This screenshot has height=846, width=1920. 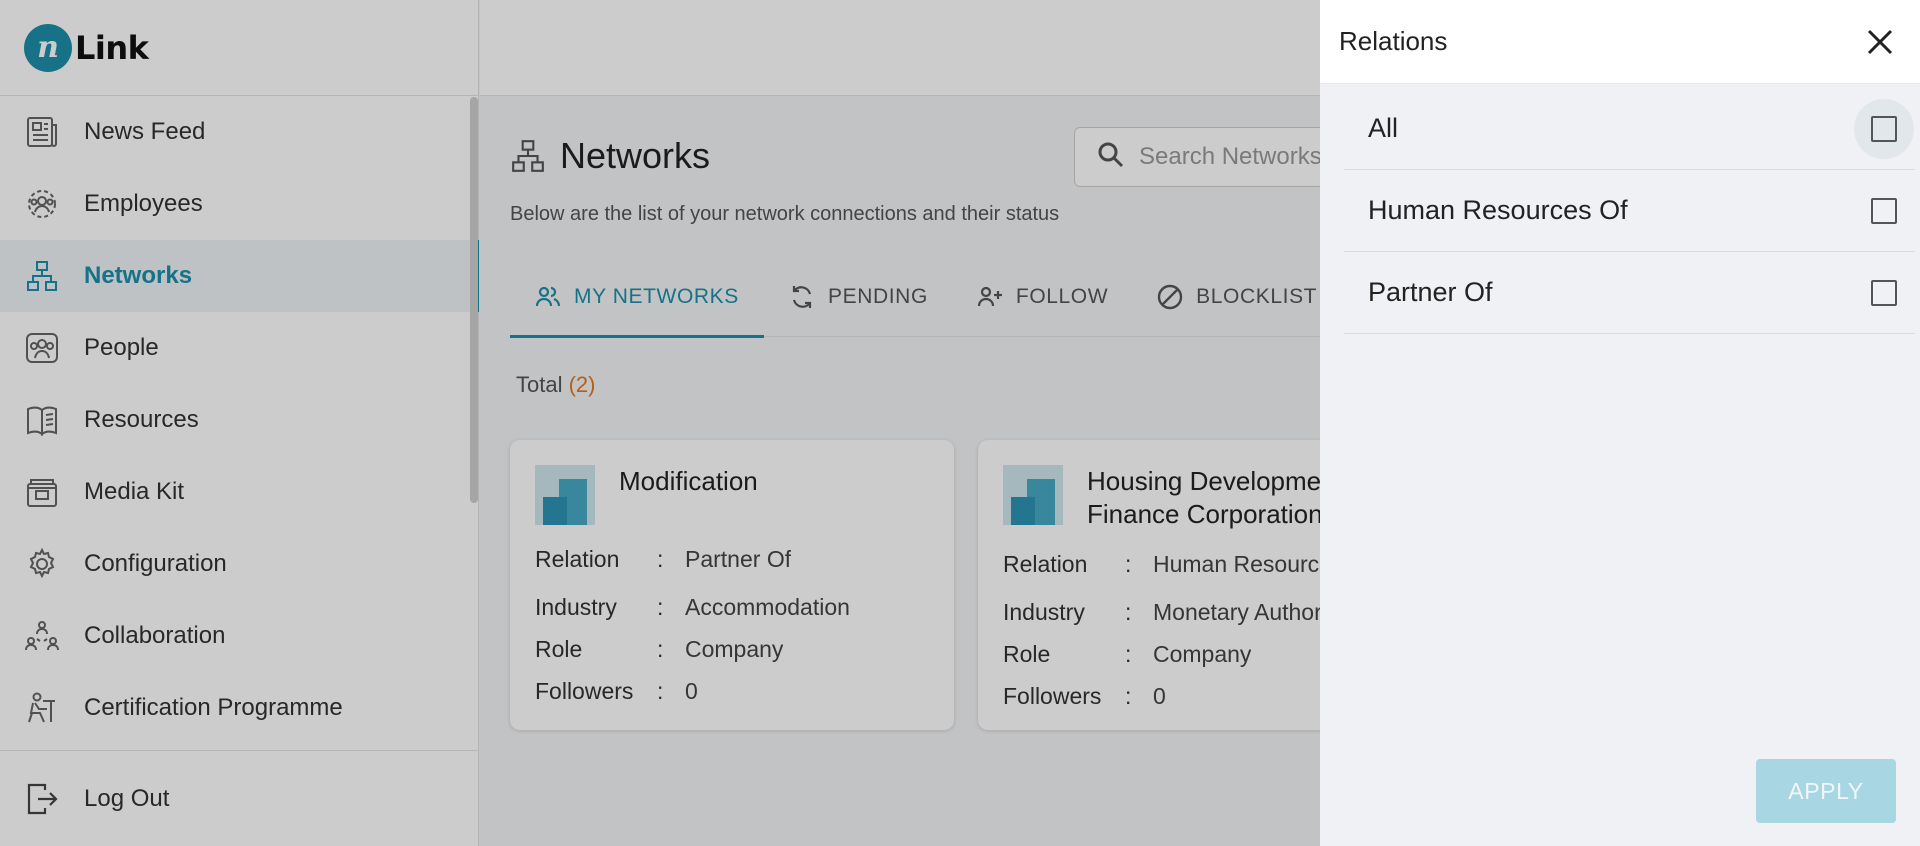 What do you see at coordinates (990, 297) in the screenshot?
I see `add-user-icon` at bounding box center [990, 297].